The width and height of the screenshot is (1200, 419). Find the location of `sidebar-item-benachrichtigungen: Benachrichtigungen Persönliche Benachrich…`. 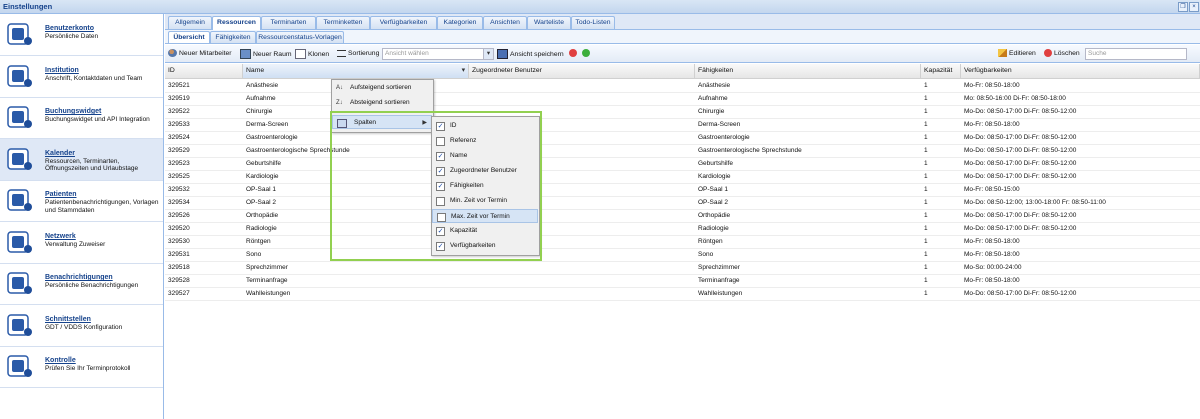

sidebar-item-benachrichtigungen: Benachrichtigungen Persönliche Benachrich… is located at coordinates (81, 284).